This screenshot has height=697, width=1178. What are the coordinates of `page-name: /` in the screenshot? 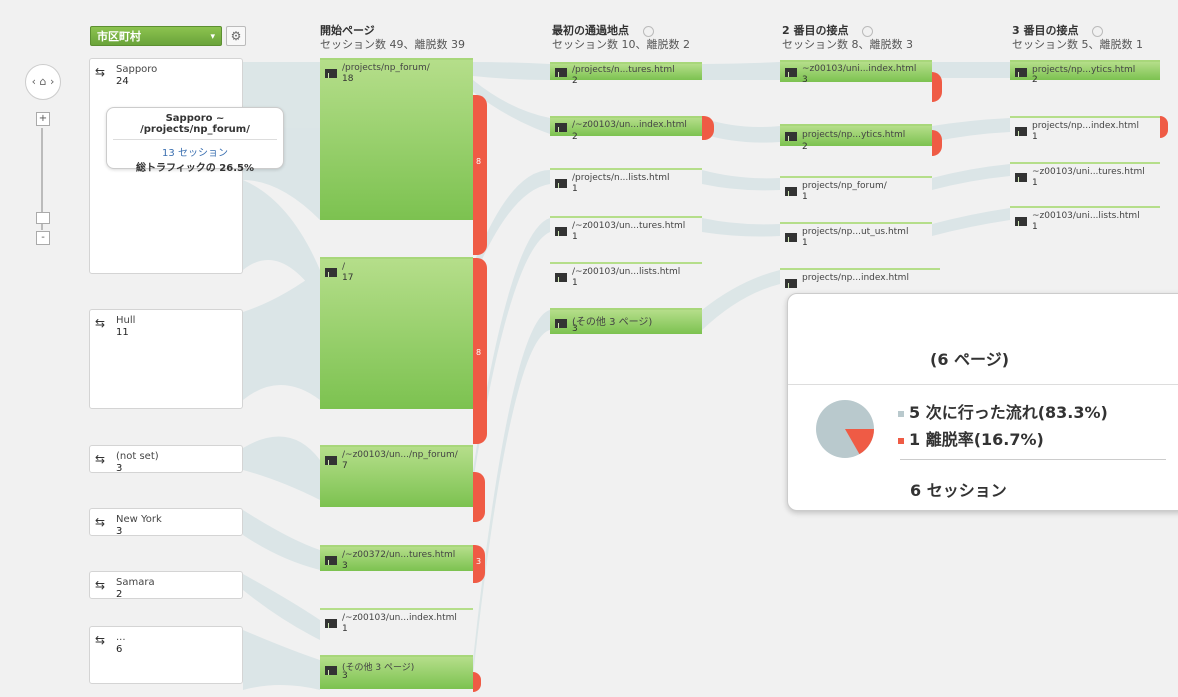 It's located at (344, 267).